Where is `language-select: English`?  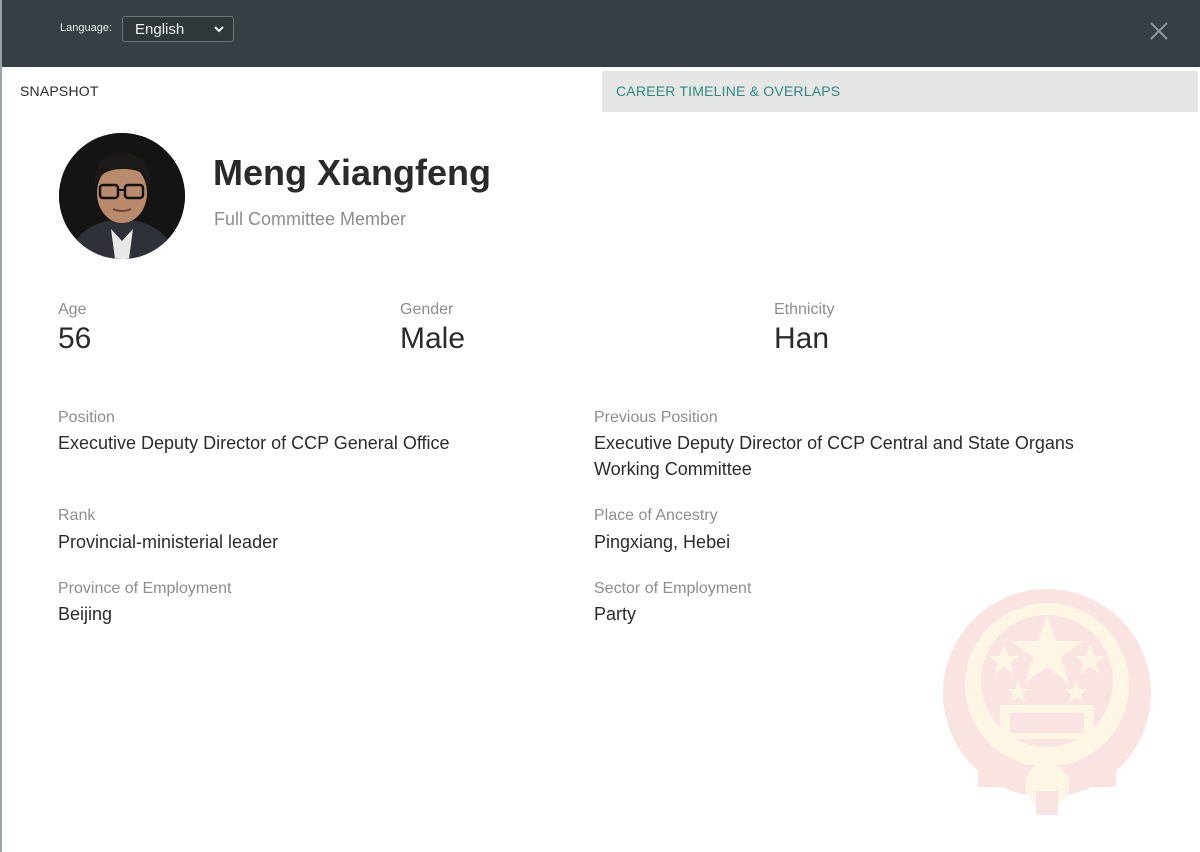 language-select: English is located at coordinates (178, 29).